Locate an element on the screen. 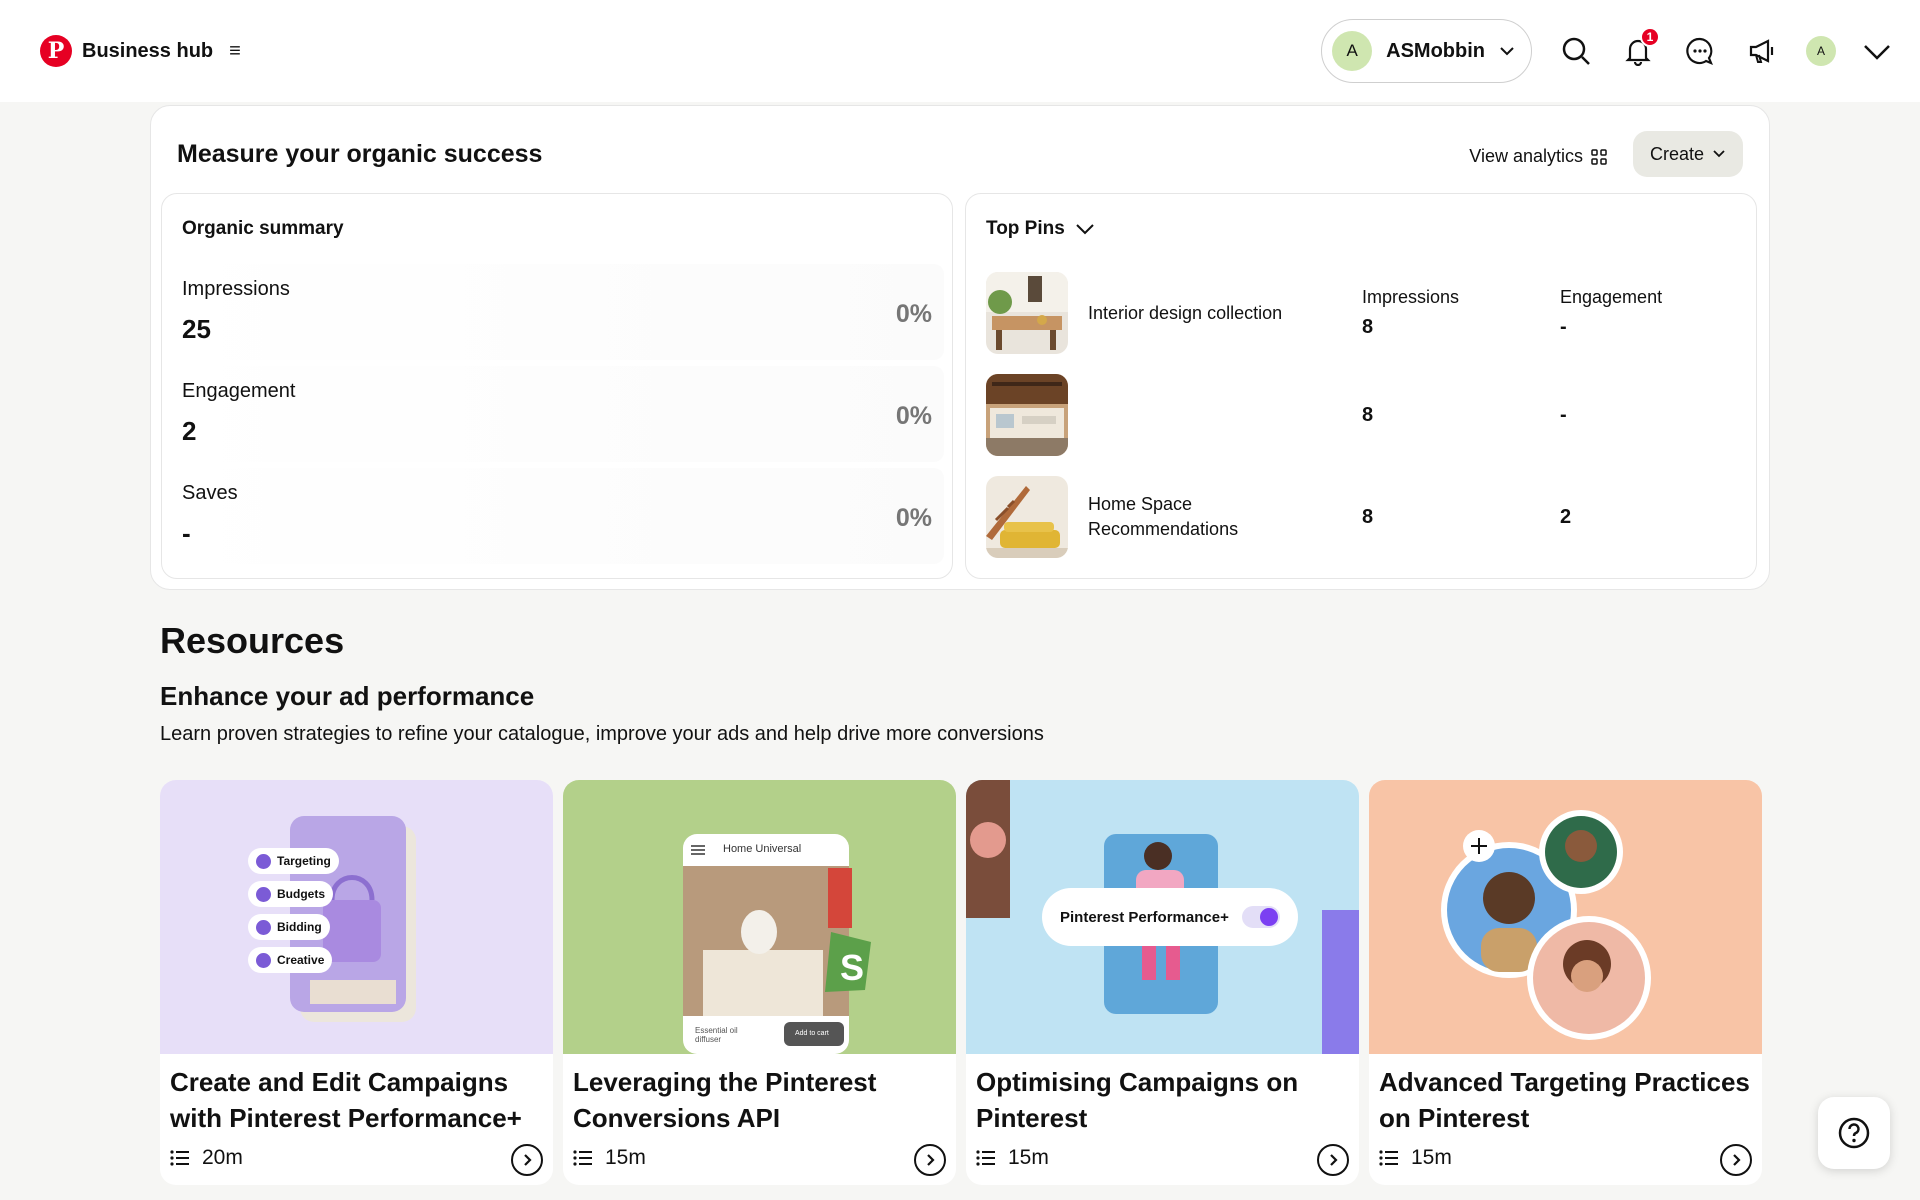 The image size is (1920, 1200). duration-label: 20m is located at coordinates (222, 1157).